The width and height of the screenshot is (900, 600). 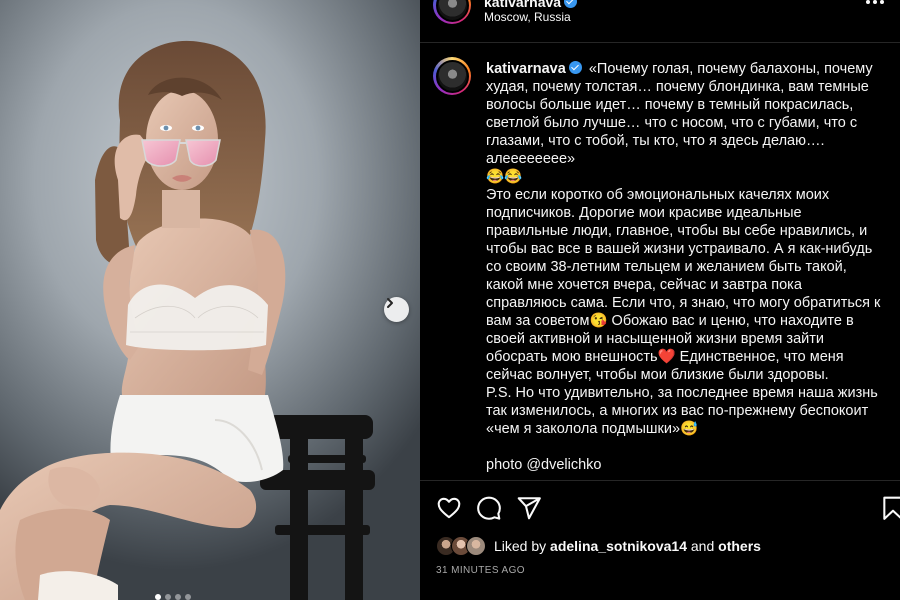 I want to click on photo-credit: photo @dvelichko, so click(x=686, y=465).